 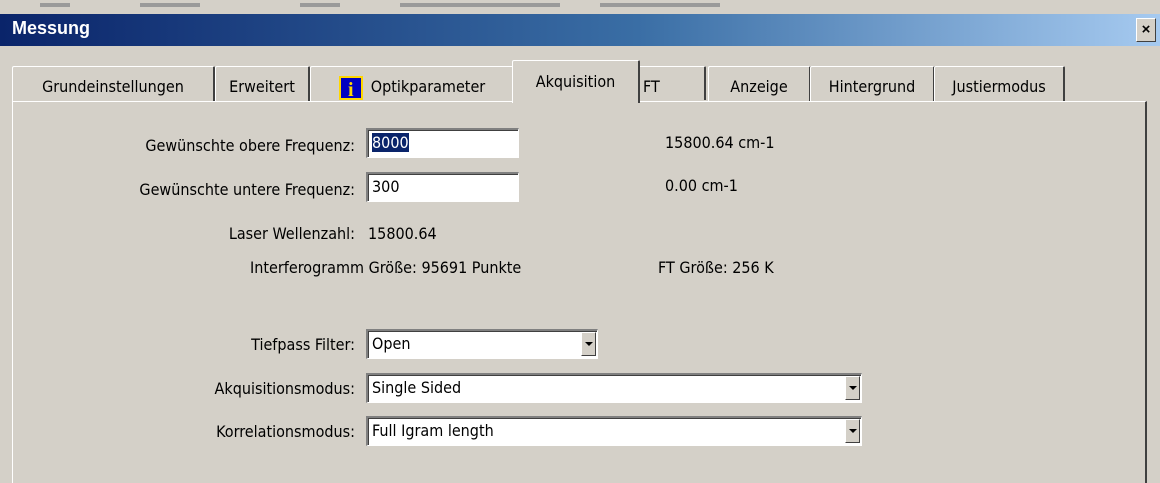 I want to click on upper-frequency-result: 15800.64 cm-1, so click(x=720, y=142).